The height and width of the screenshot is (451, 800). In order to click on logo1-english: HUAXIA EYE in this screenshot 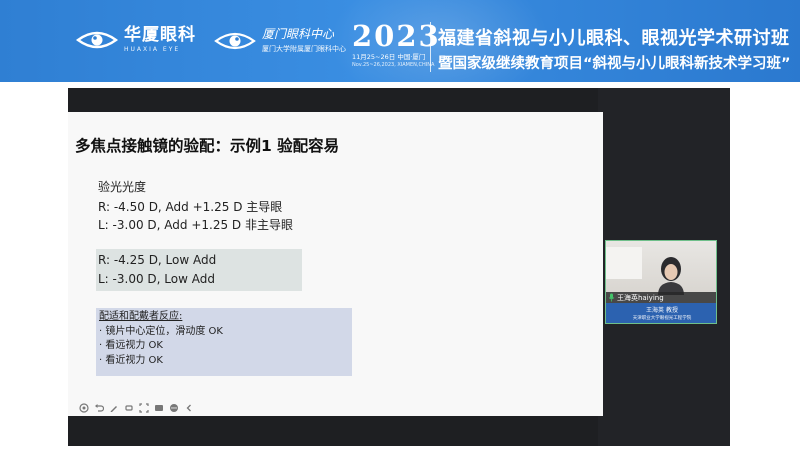, I will do `click(152, 49)`.